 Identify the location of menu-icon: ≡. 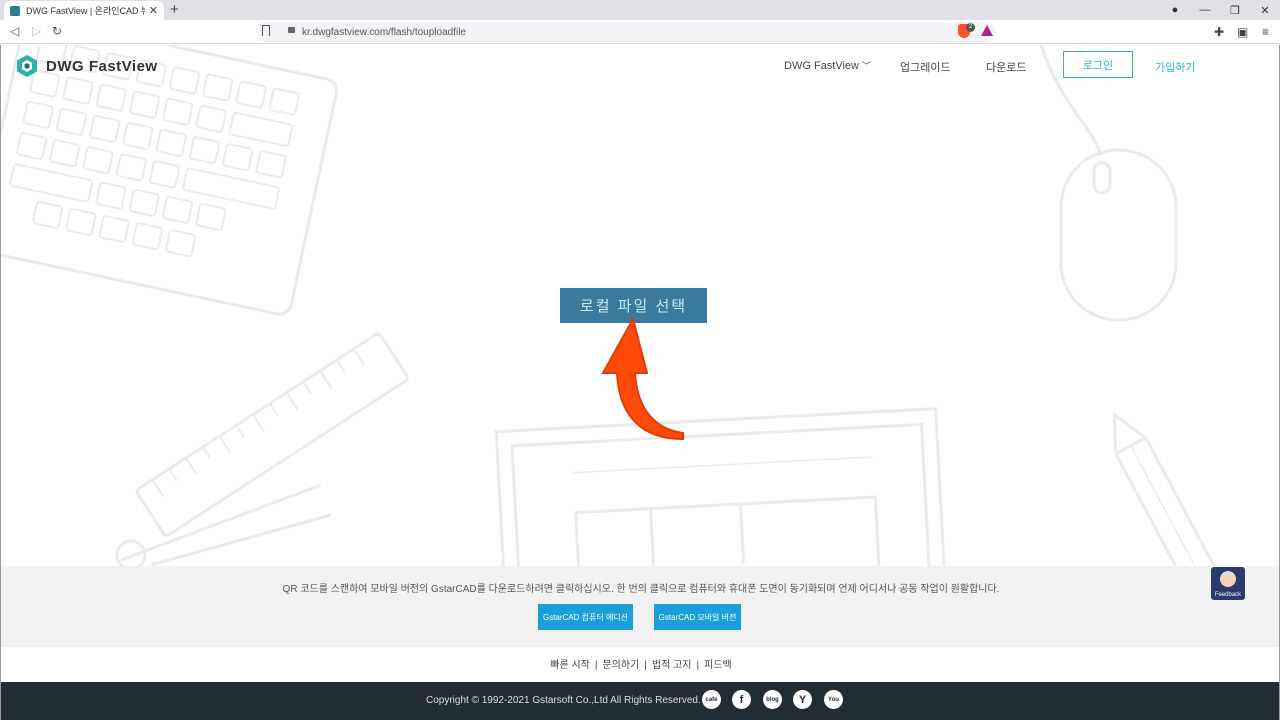
(1265, 32).